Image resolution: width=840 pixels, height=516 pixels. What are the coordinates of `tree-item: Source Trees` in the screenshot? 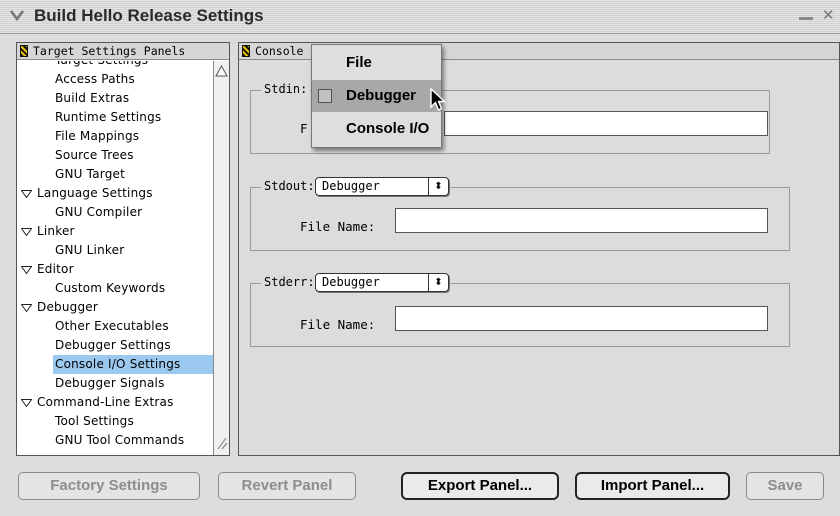 It's located at (115, 155).